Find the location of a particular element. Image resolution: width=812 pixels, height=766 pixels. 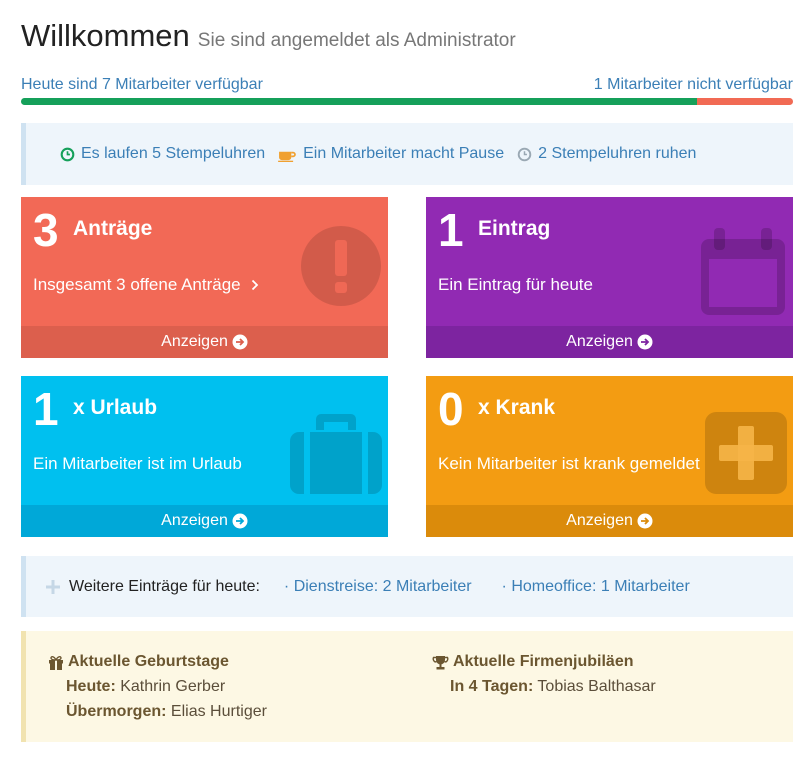

requests-description: Insgesamt 3 offene Anträge is located at coordinates (137, 284).